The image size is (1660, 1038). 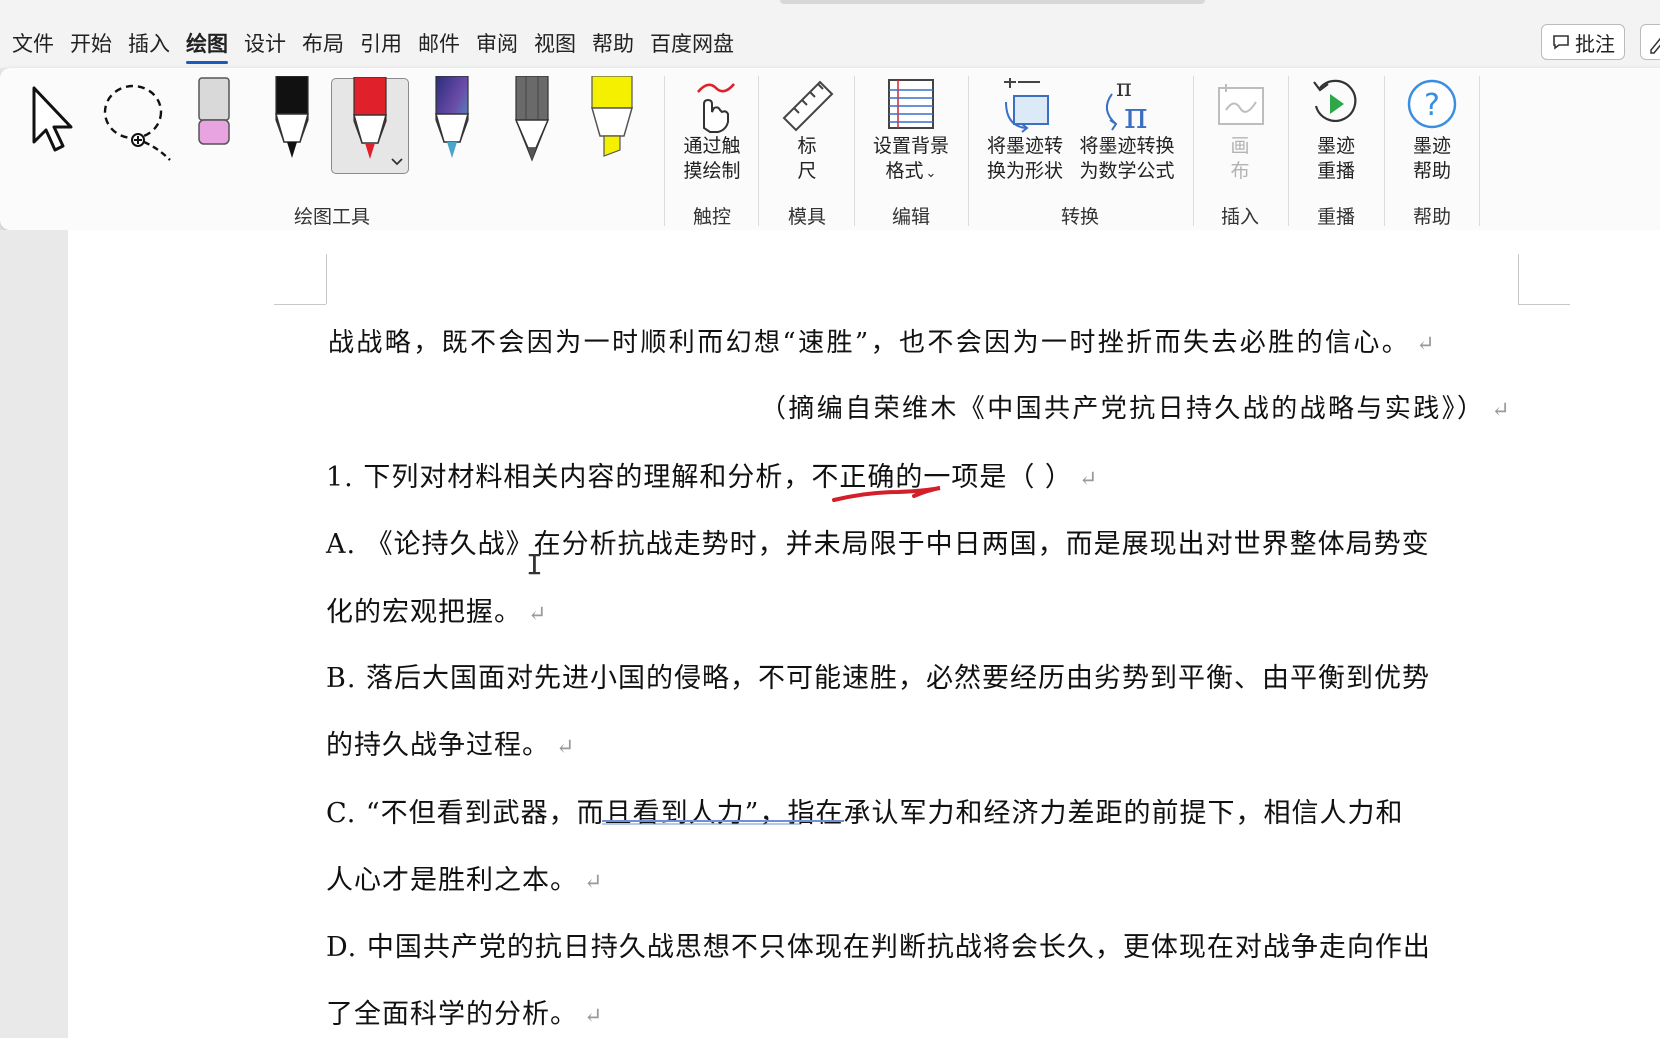 I want to click on text-cursor-ibeam: I, so click(x=534, y=564).